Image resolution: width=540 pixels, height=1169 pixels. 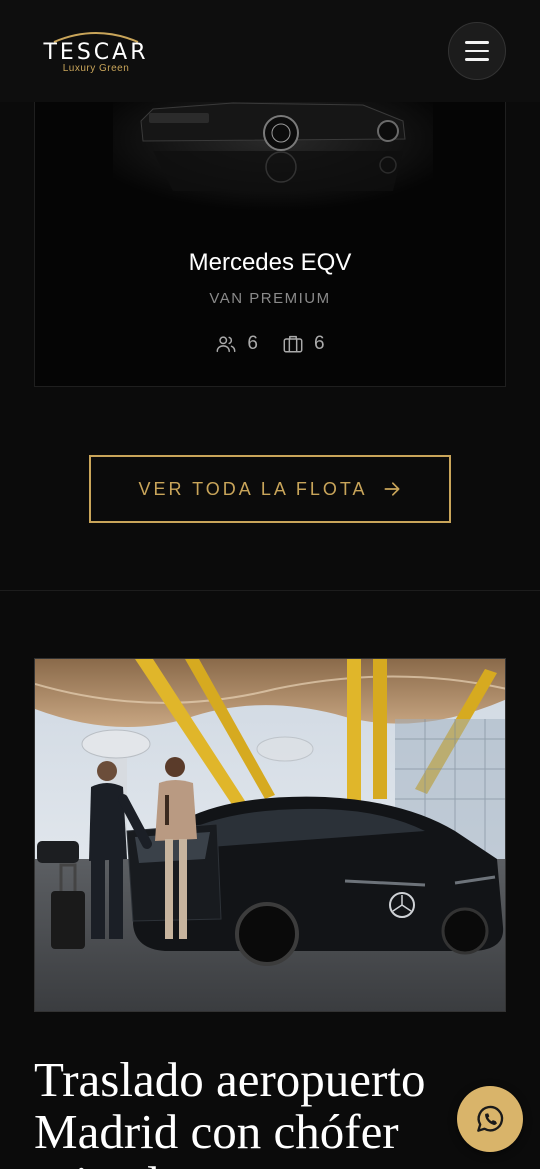 What do you see at coordinates (319, 343) in the screenshot?
I see `luggage-count: 6` at bounding box center [319, 343].